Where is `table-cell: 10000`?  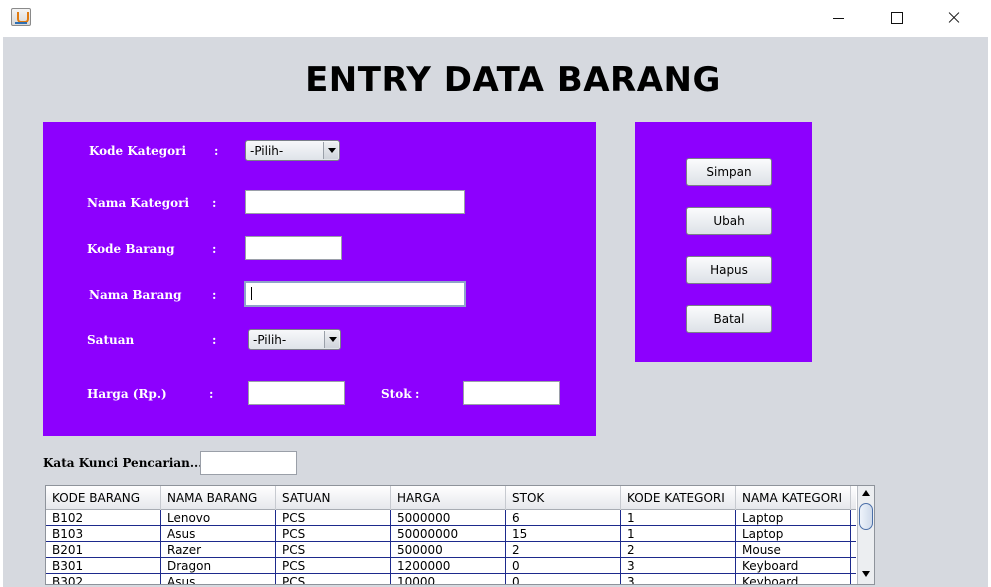
table-cell: 10000 is located at coordinates (448, 579).